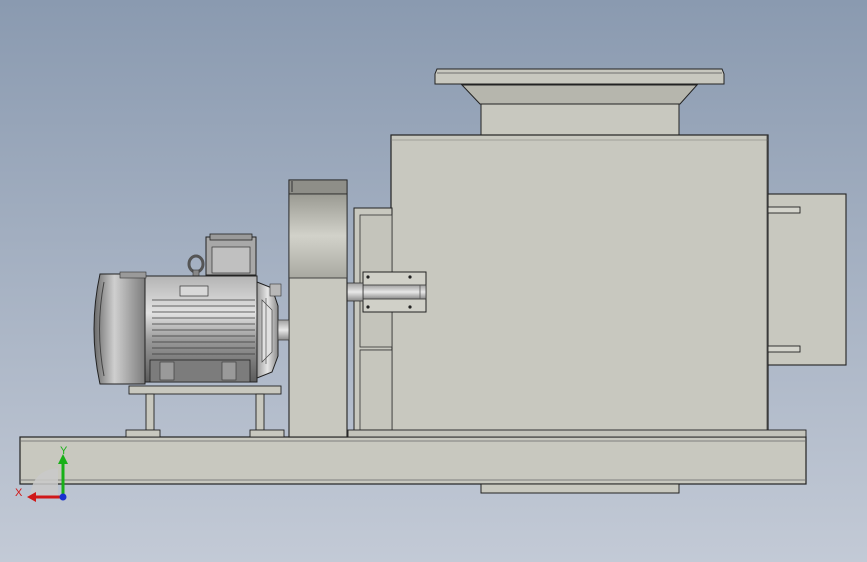  Describe the element at coordinates (580, 488) in the screenshot. I see `discharge-chute` at that location.